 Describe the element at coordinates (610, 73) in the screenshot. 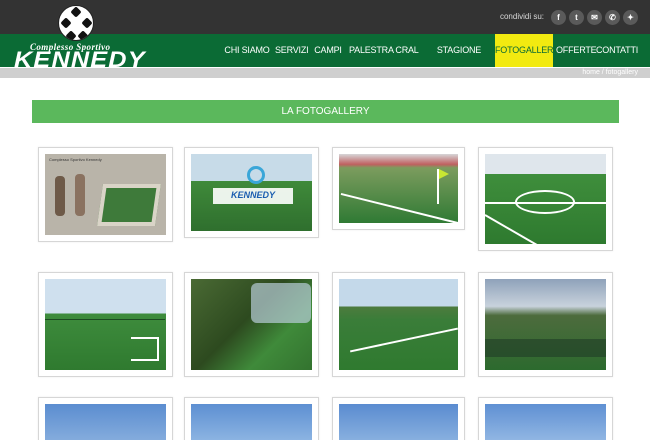

I see `breadcrumb: home / fotogallery` at that location.